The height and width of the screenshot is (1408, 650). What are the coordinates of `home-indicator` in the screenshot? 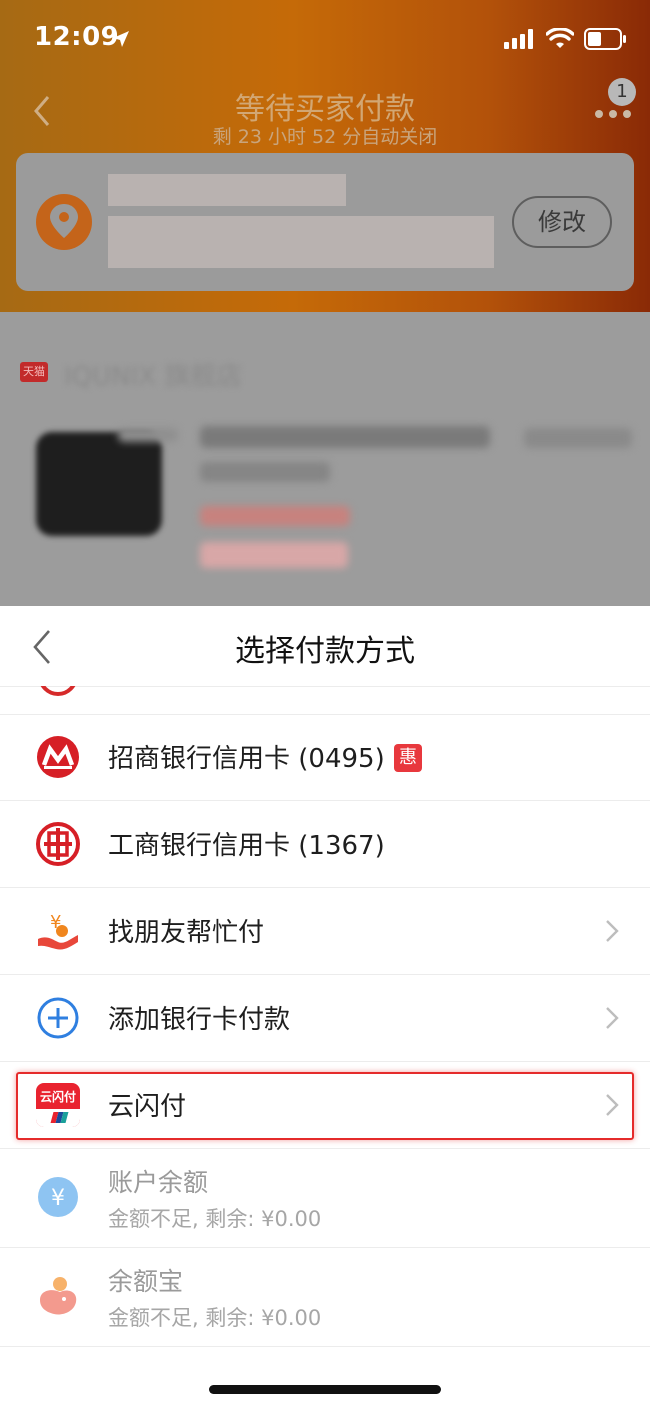 It's located at (325, 1389).